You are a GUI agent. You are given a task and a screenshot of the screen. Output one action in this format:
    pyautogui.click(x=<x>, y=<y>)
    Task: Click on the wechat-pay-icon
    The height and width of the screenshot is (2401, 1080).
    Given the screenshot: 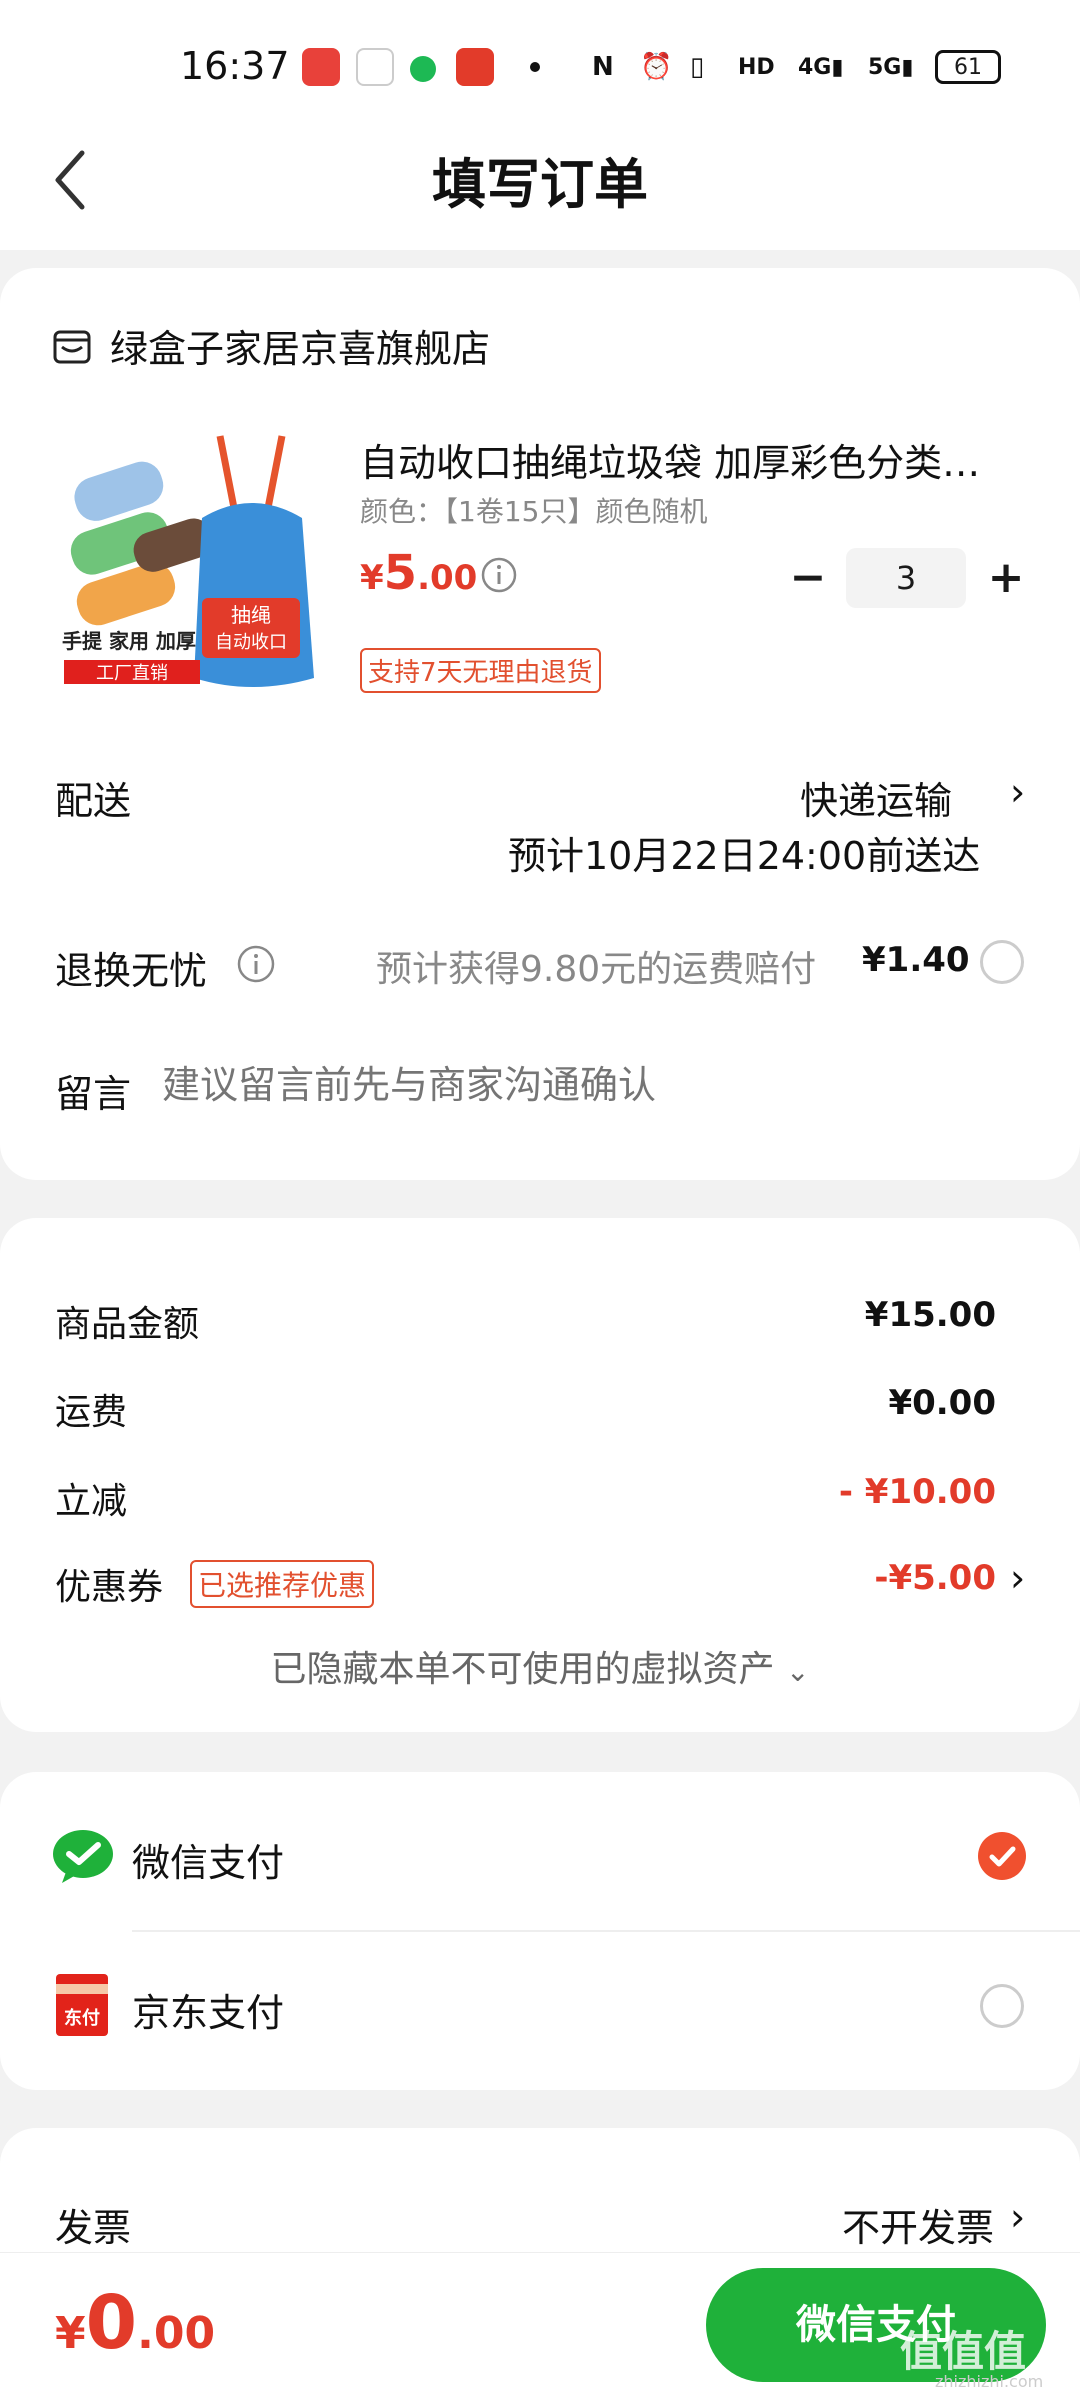 What is the action you would take?
    pyautogui.click(x=83, y=1856)
    